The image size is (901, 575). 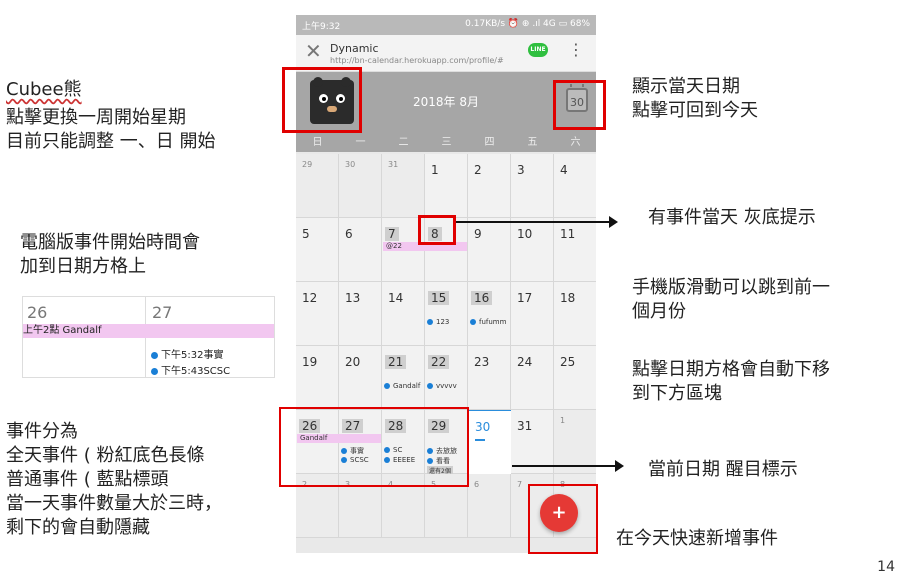 I want to click on day-number: 29, so click(x=307, y=164).